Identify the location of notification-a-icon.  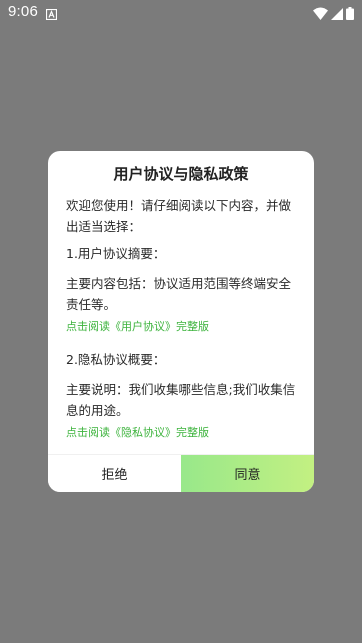
(51, 13).